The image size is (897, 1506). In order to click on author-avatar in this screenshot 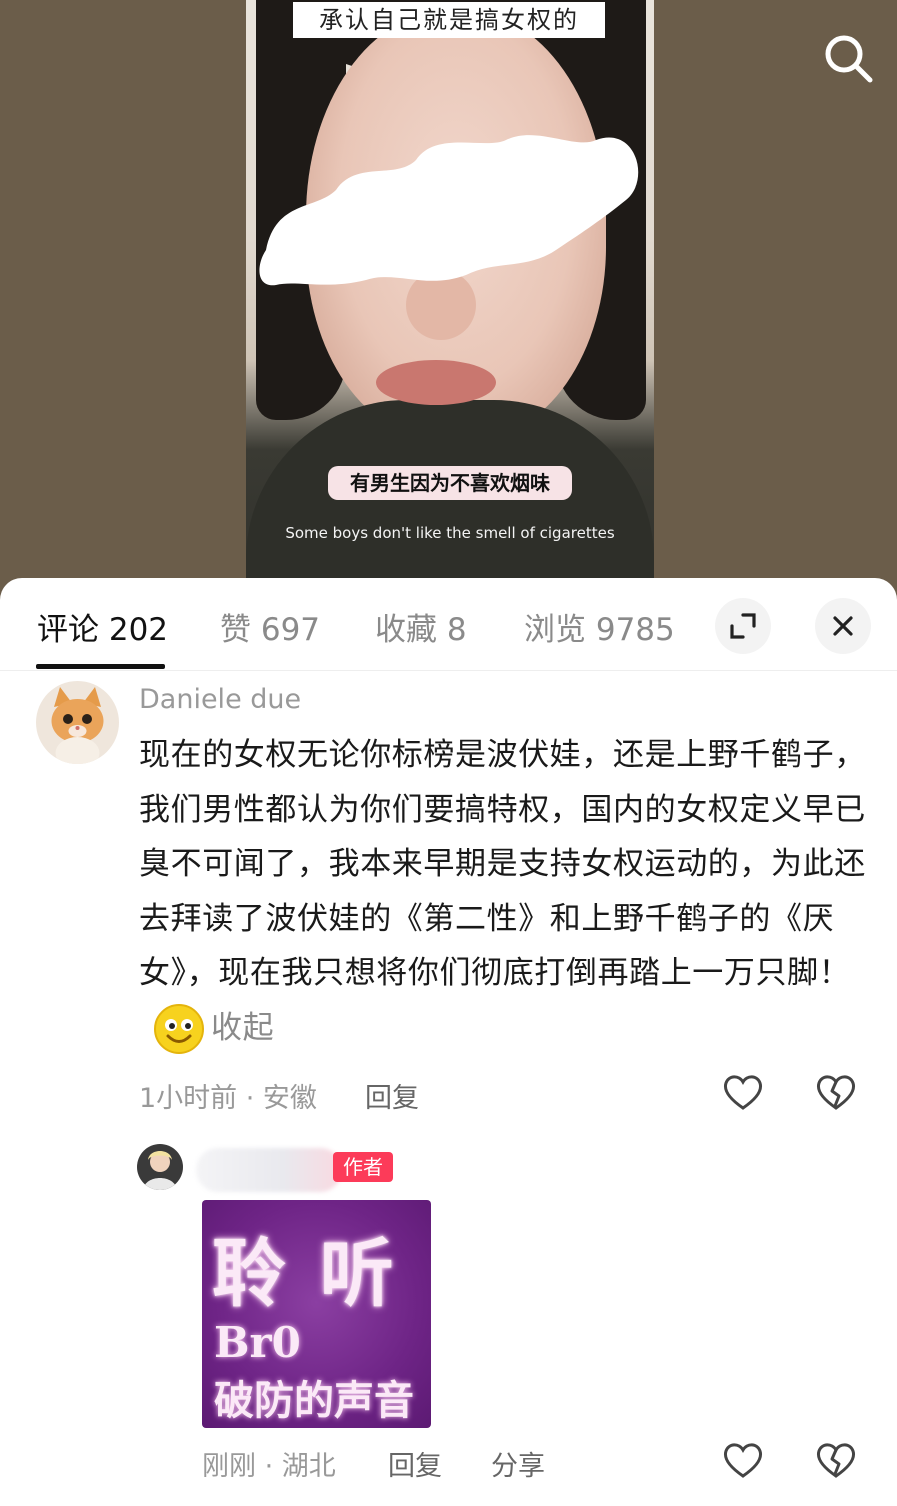, I will do `click(160, 1167)`.